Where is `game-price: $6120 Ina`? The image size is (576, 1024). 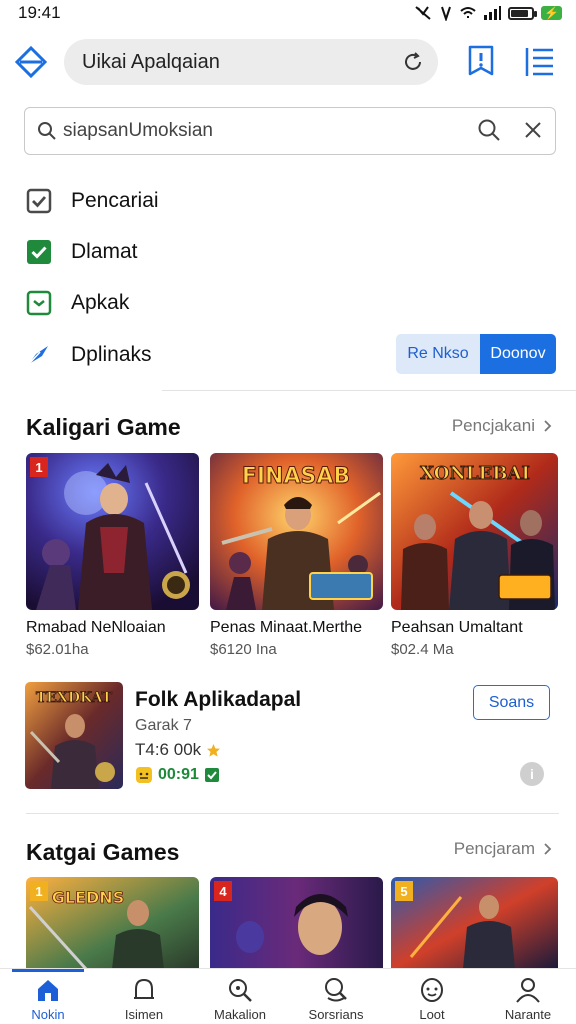 game-price: $6120 Ina is located at coordinates (243, 649).